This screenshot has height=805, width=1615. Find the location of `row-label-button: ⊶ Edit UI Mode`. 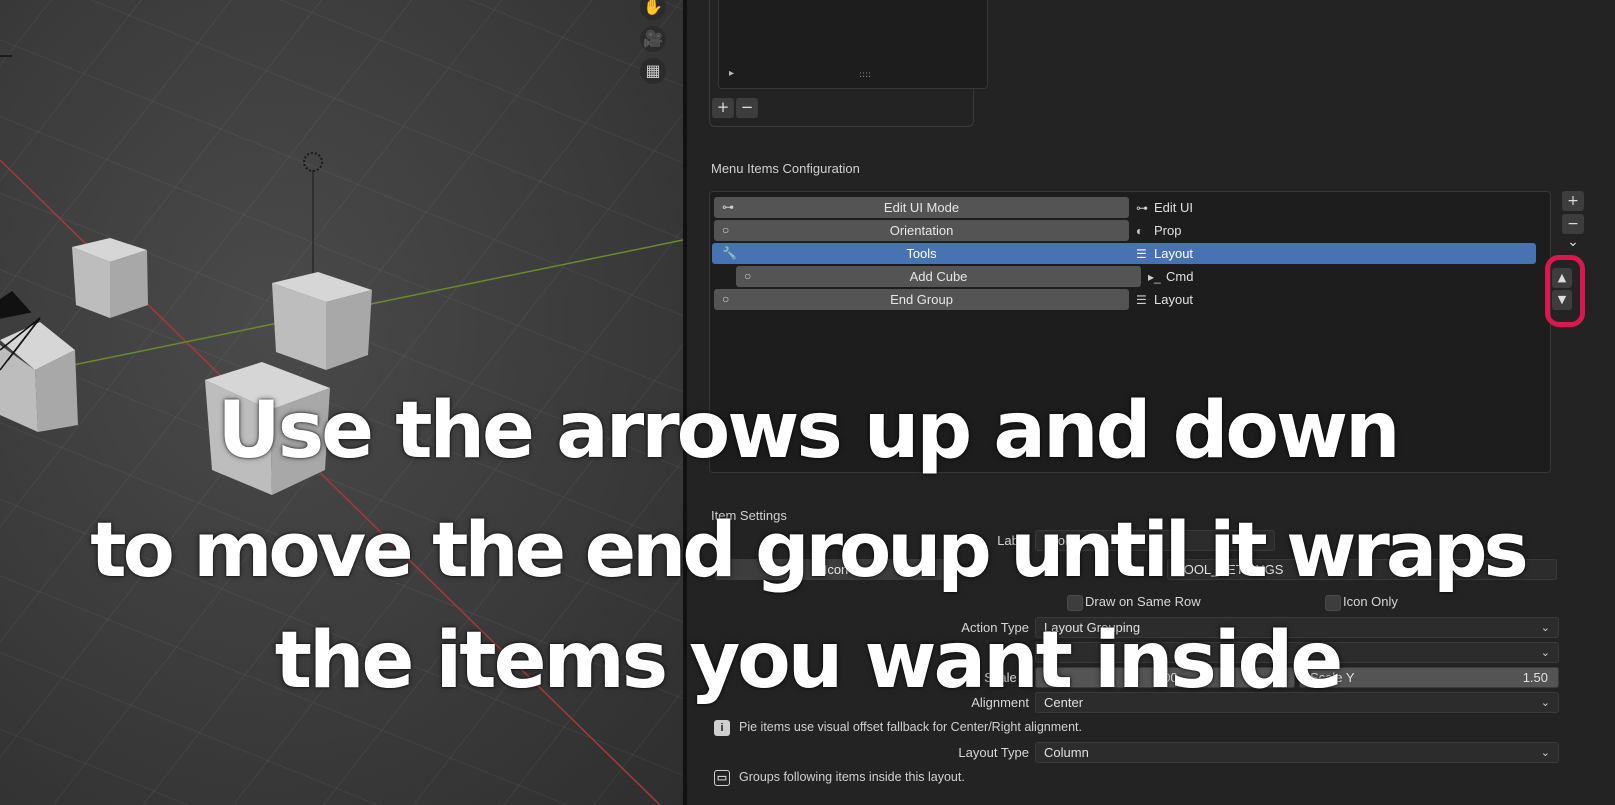

row-label-button: ⊶ Edit UI Mode is located at coordinates (921, 207).